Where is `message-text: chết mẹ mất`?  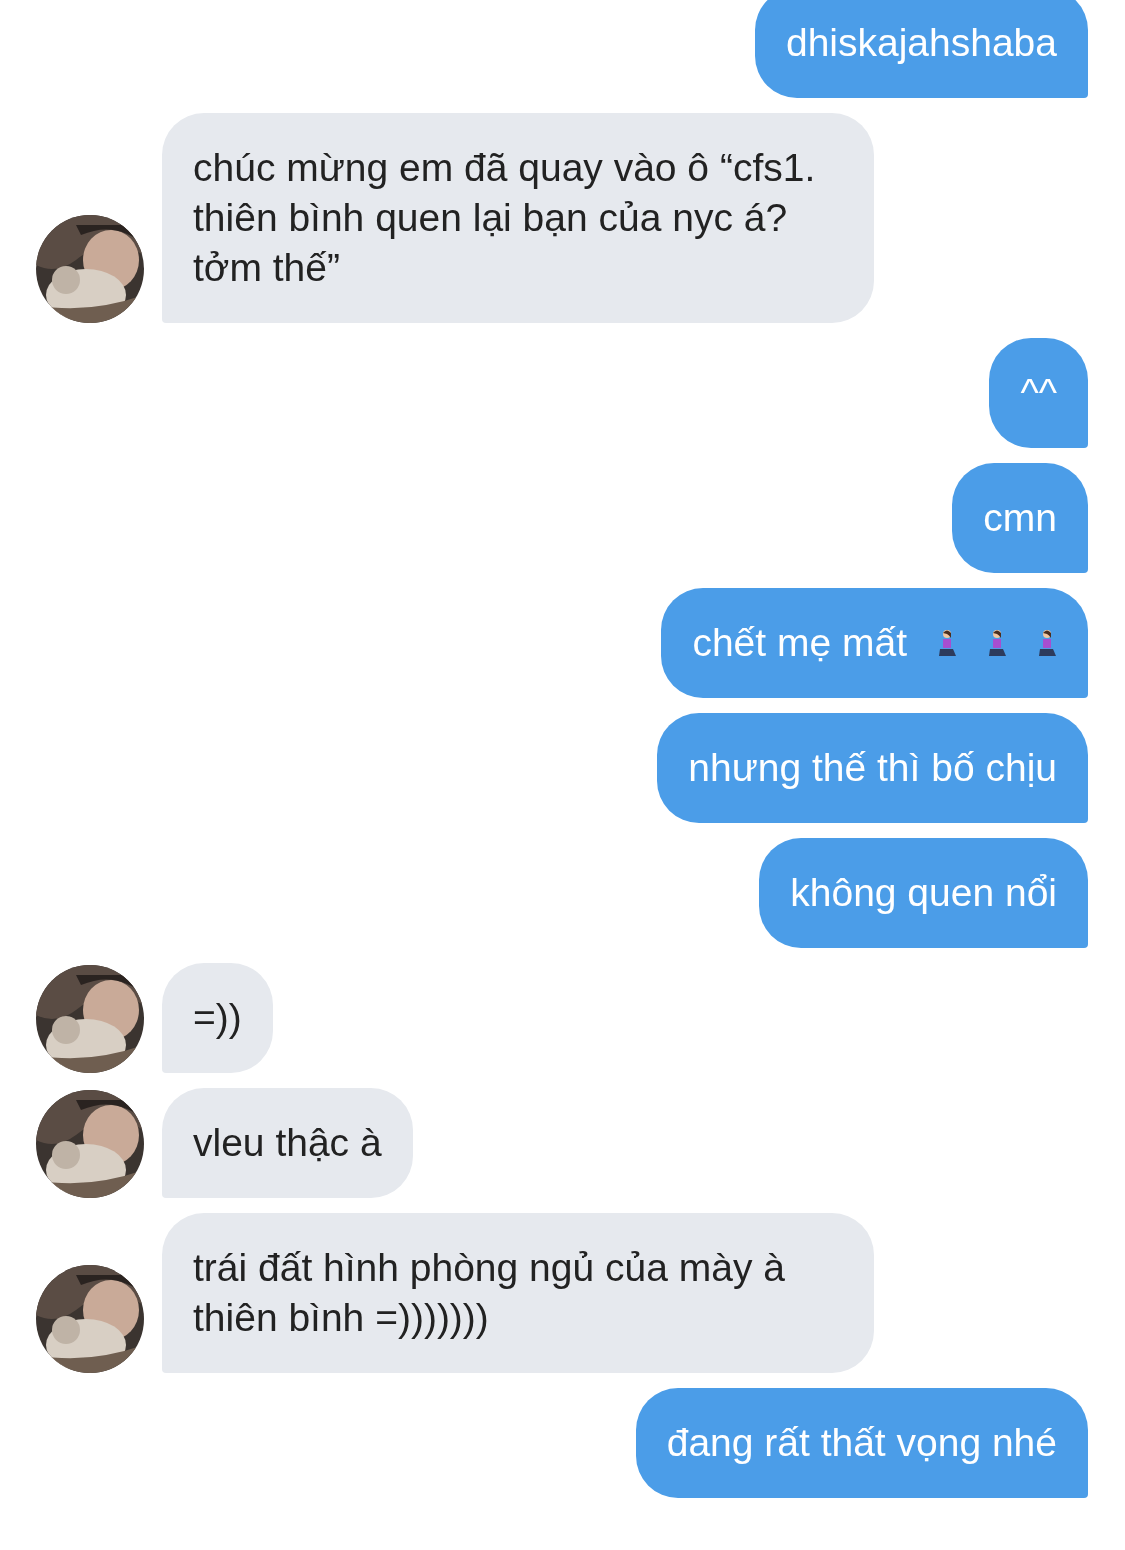 message-text: chết mẹ mất is located at coordinates (799, 643).